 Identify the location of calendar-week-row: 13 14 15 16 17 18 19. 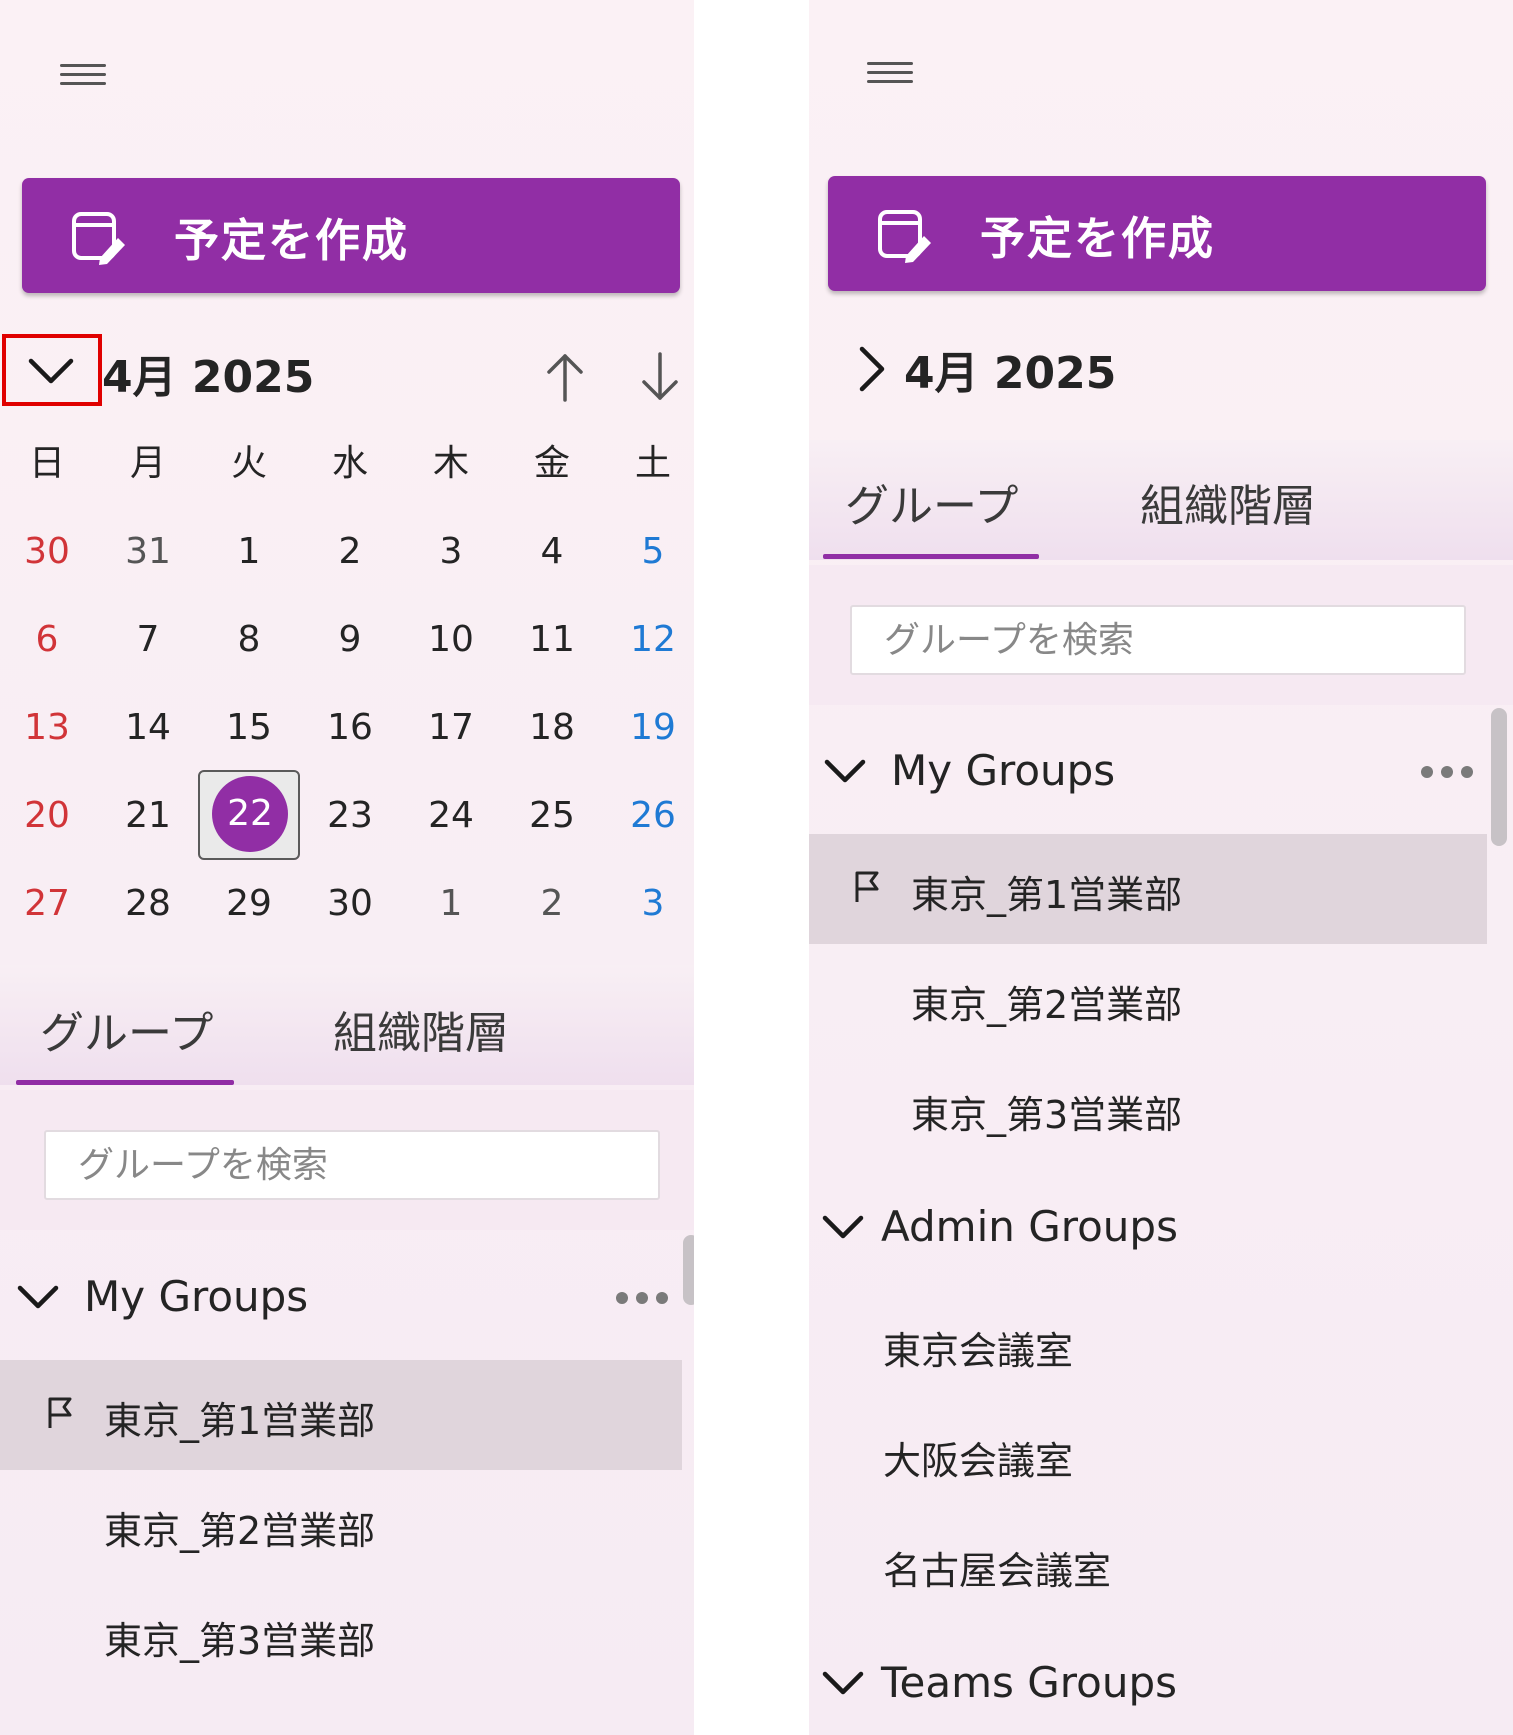
(347, 728).